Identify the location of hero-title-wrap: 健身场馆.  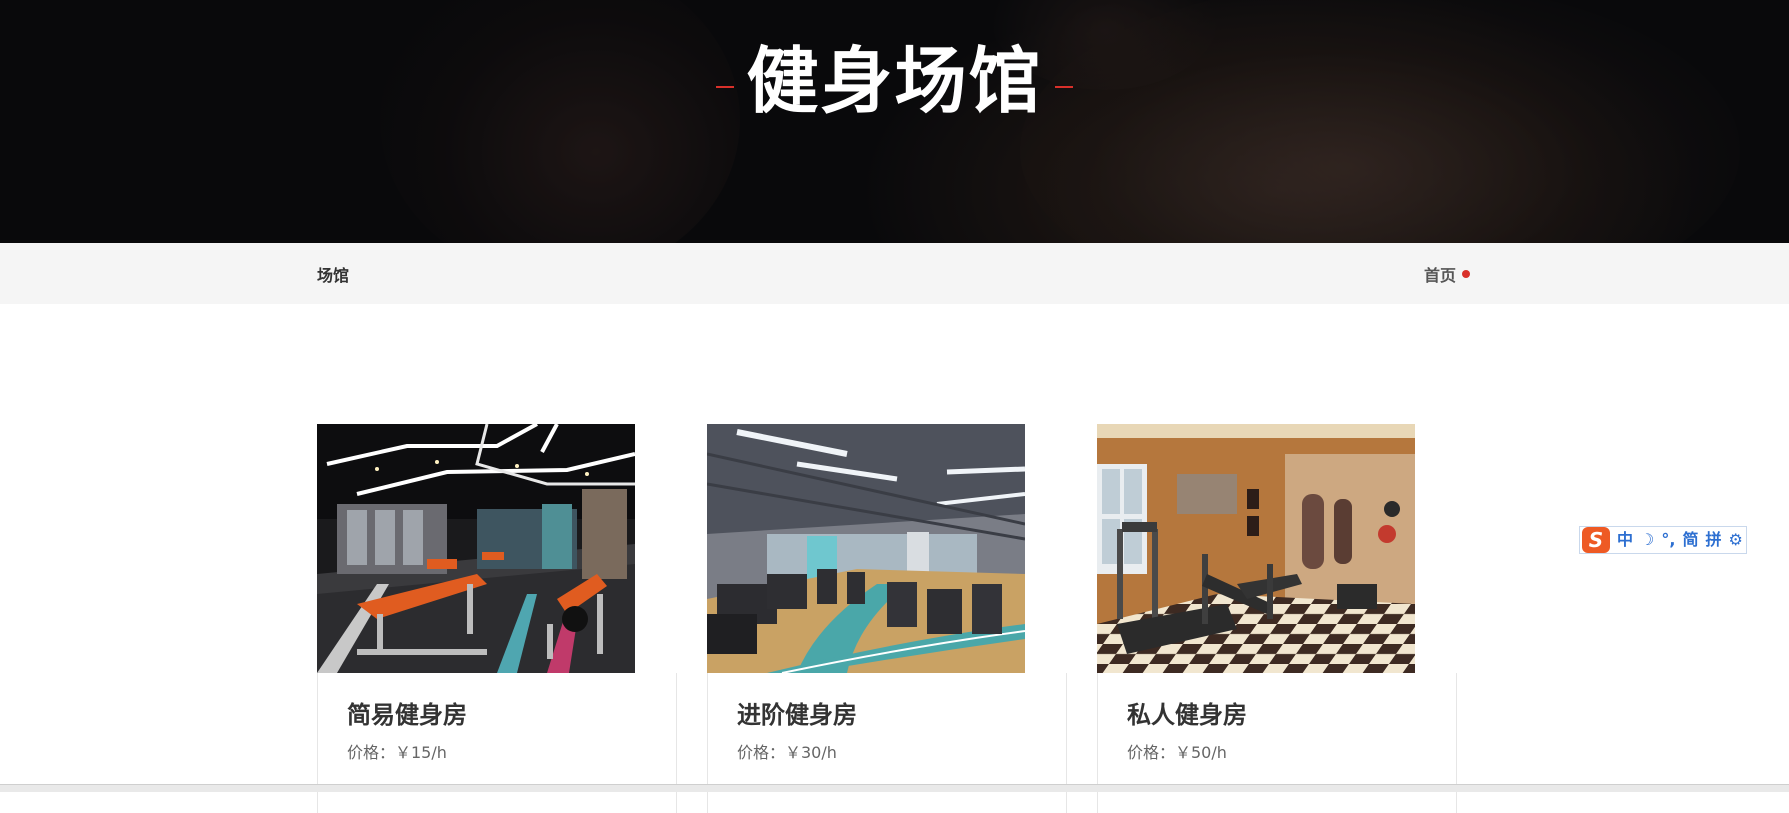
(894, 81).